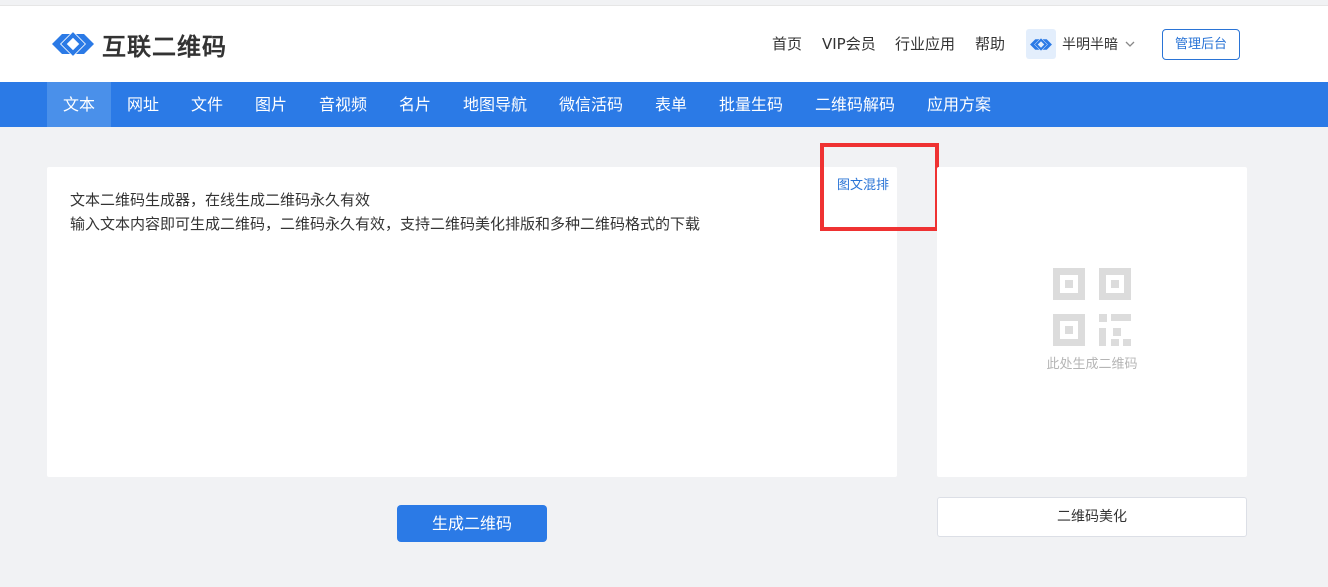  I want to click on beautify-qr-button: 二维码美化, so click(1092, 517).